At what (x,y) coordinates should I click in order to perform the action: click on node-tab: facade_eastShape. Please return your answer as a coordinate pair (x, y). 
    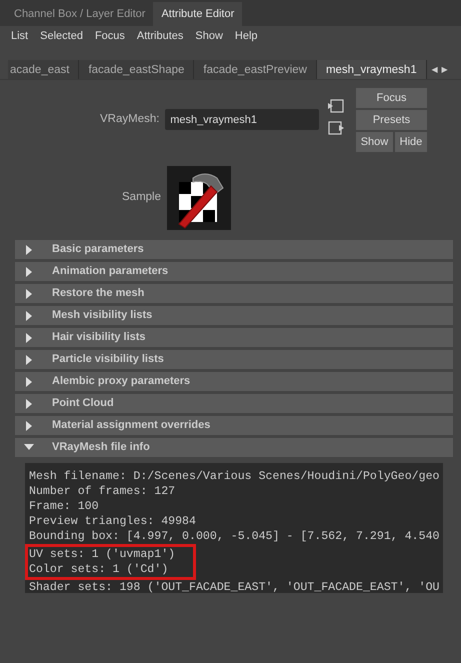
    Looking at the image, I should click on (136, 69).